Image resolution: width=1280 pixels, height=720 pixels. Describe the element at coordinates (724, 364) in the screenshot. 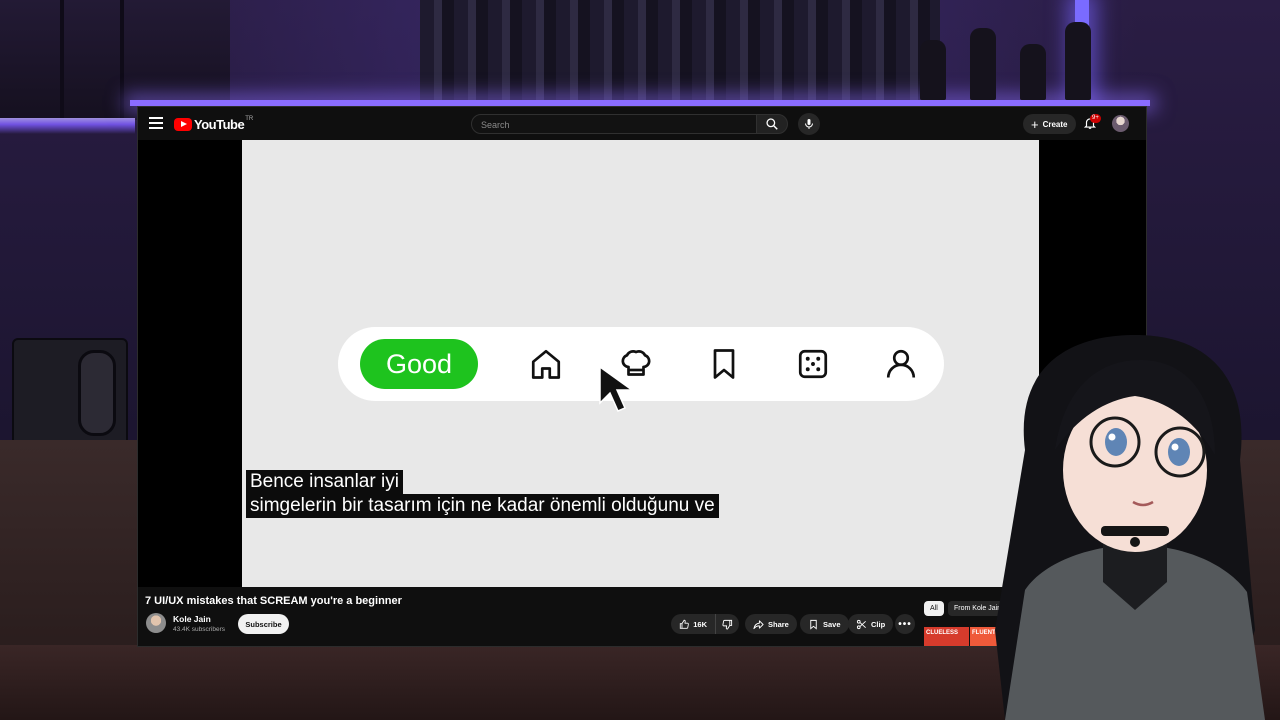

I see `bookmark-icon` at that location.